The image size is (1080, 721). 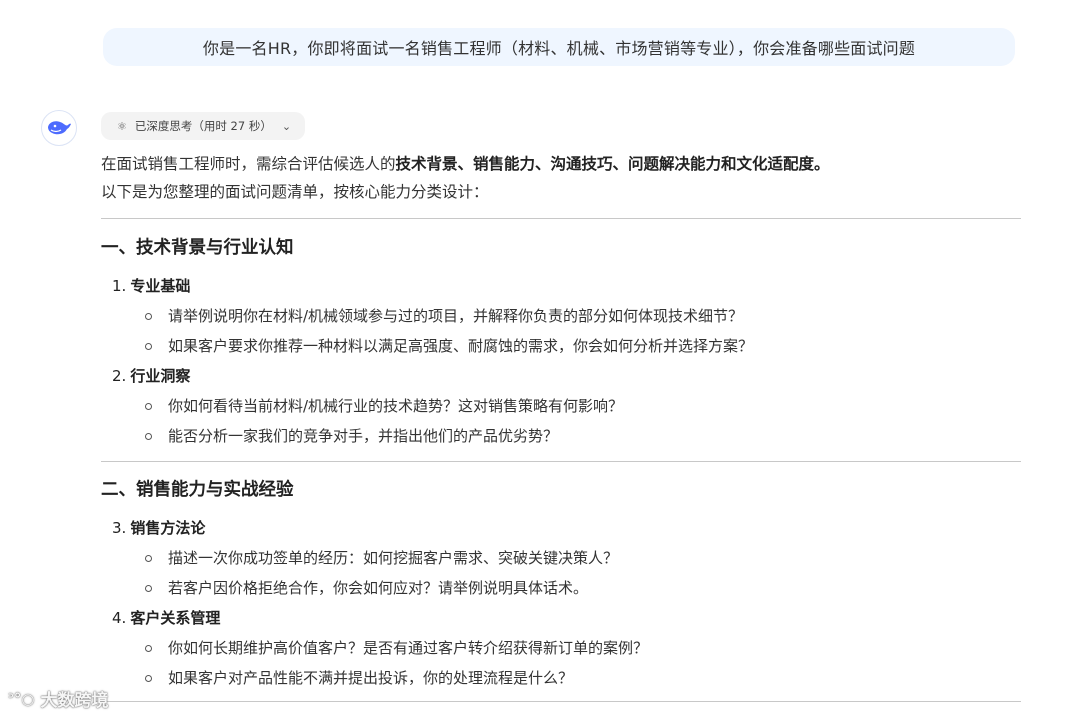 What do you see at coordinates (461, 346) in the screenshot?
I see `list-item-text: 如果客户要求你推荐一种材料以满足高强度、耐腐蚀的需求，你会如何分析并选择方案？` at bounding box center [461, 346].